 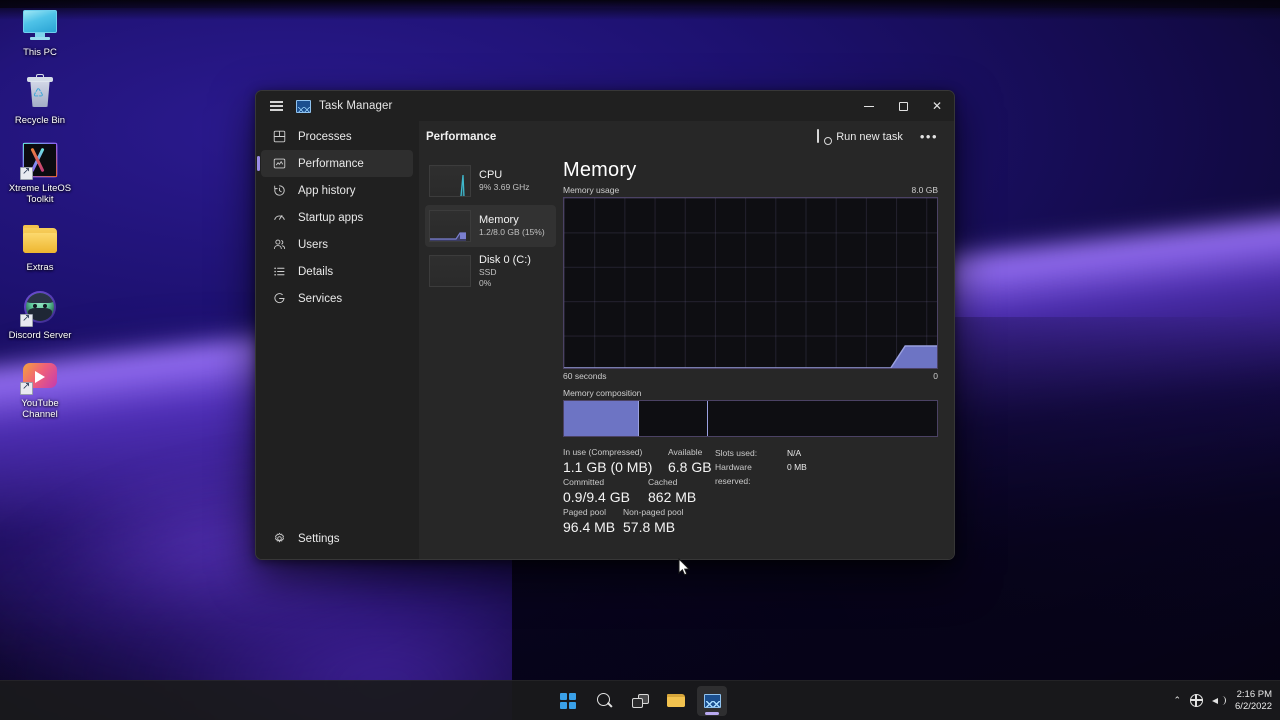 What do you see at coordinates (585, 376) in the screenshot?
I see `axis-label-left: 60 seconds` at bounding box center [585, 376].